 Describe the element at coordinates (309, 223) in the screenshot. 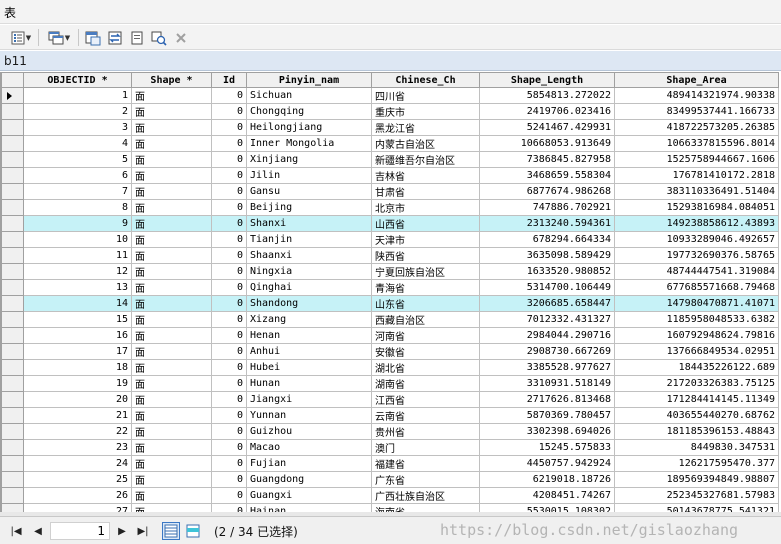

I see `cell-pinyin: Shanxi` at that location.